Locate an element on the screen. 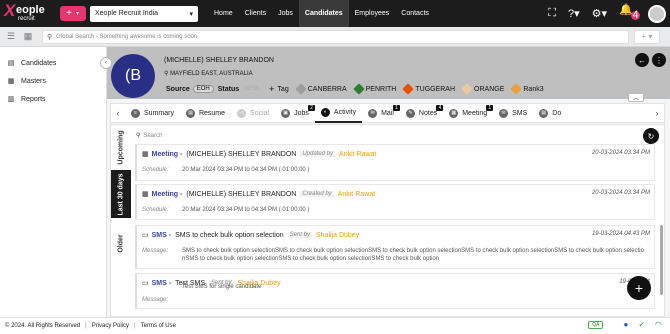  resume-icon: ▤ is located at coordinates (190, 113).